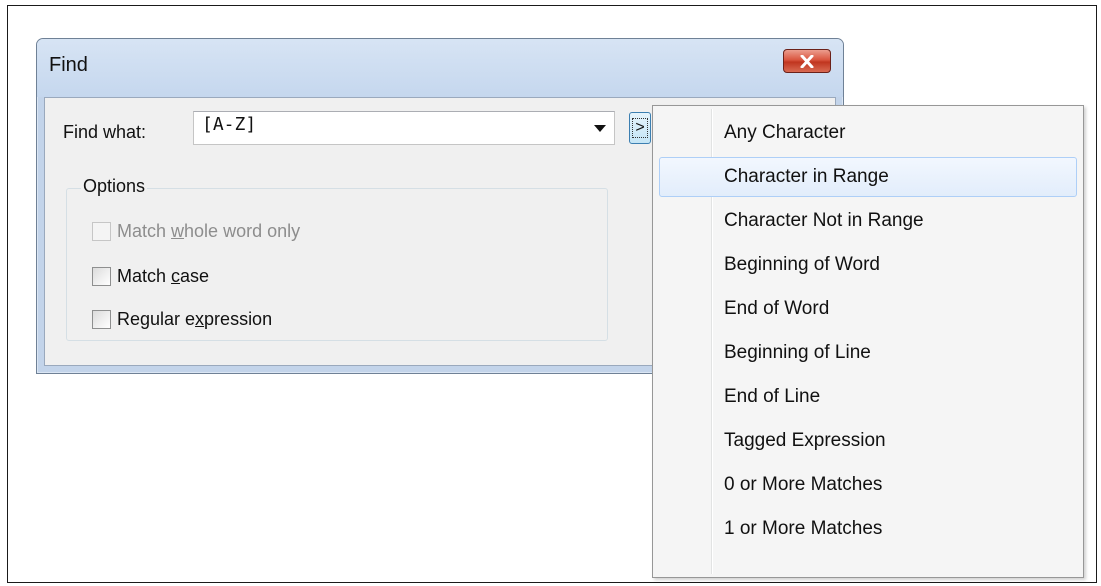  What do you see at coordinates (68, 65) in the screenshot?
I see `dialog-title: Find` at bounding box center [68, 65].